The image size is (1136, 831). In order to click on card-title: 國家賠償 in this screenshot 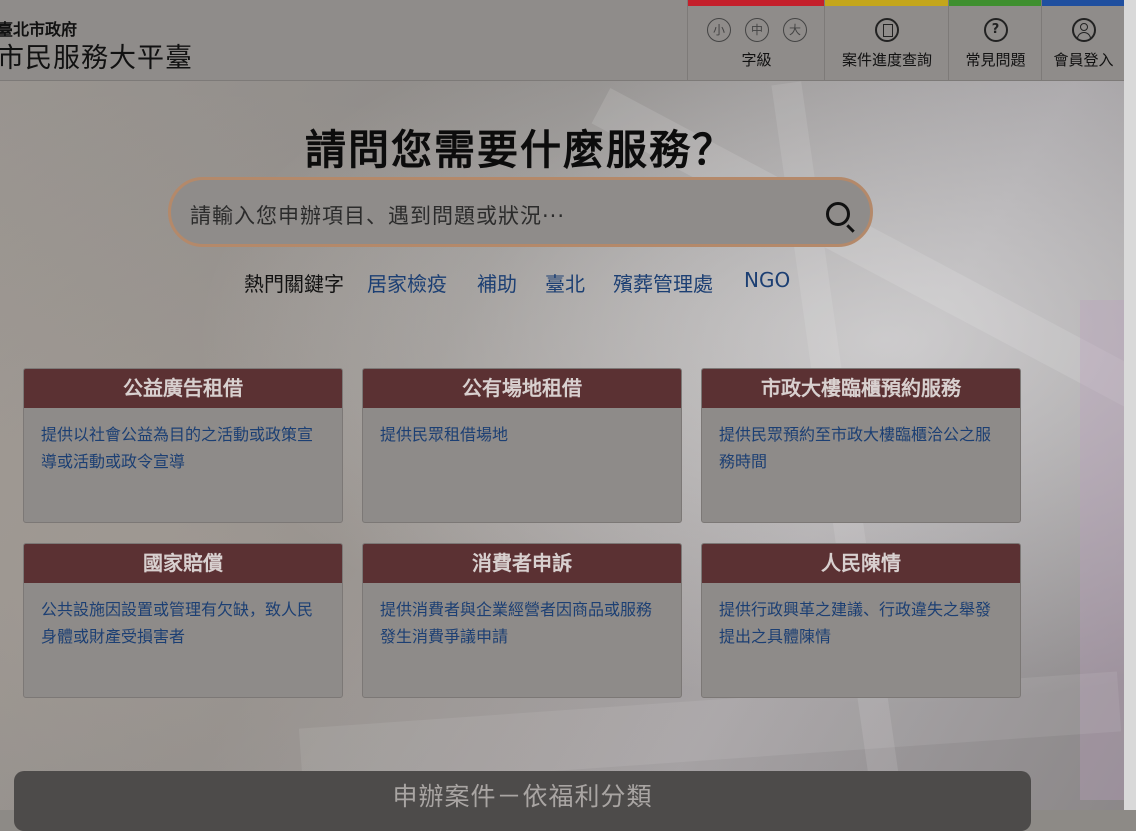, I will do `click(183, 563)`.